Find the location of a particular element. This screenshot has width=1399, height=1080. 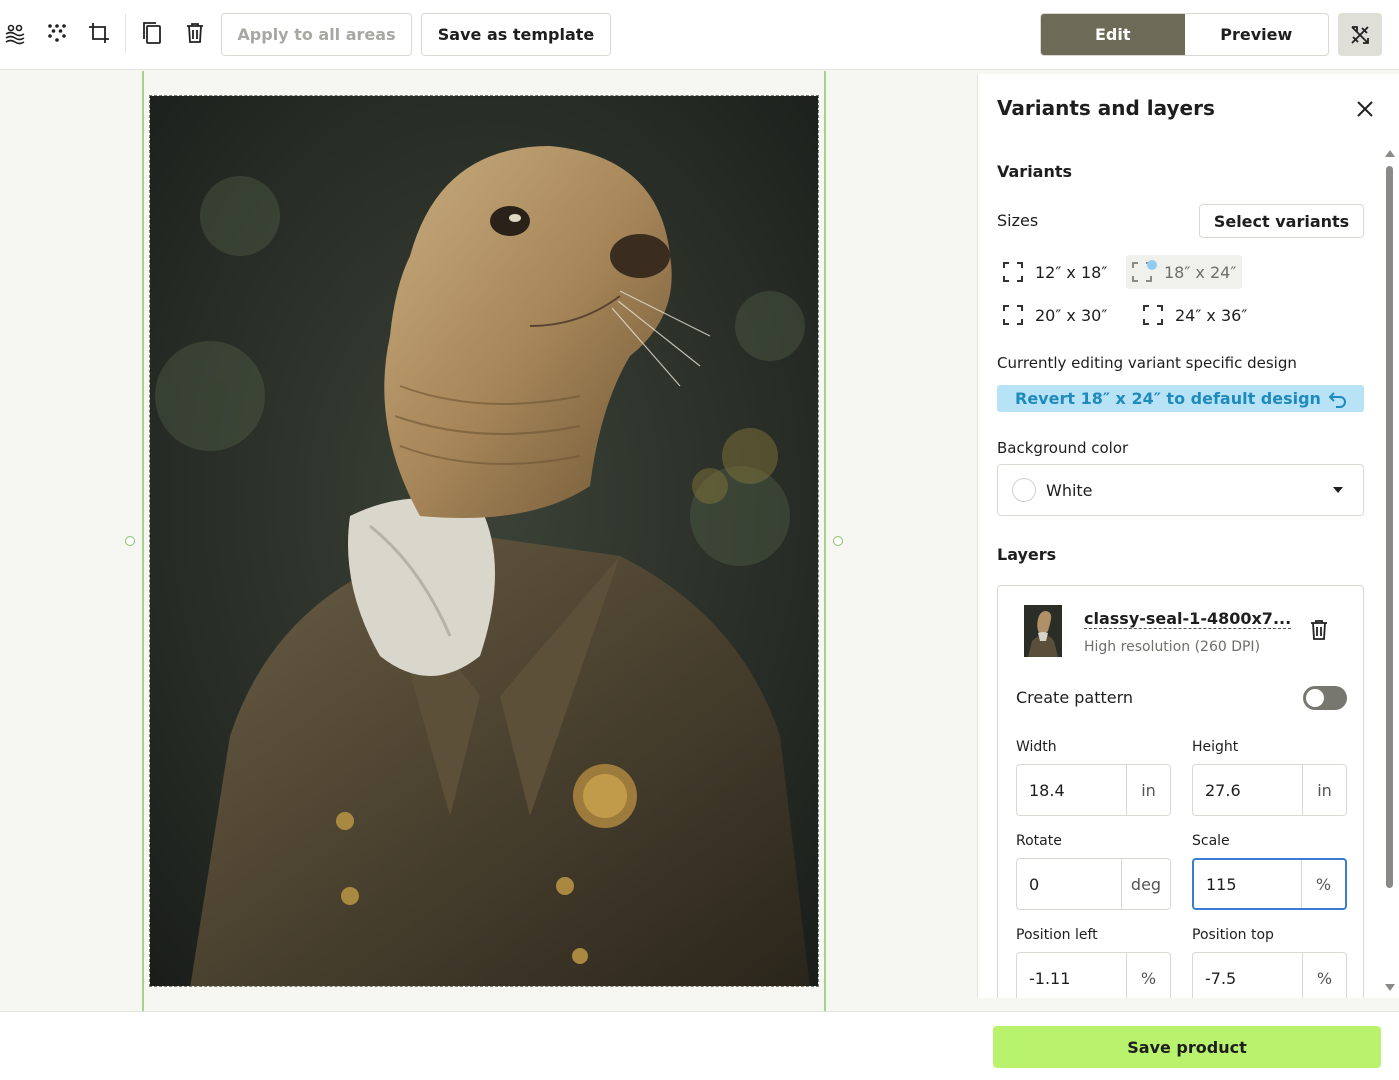

position-left-field: -1.11 % is located at coordinates (1093, 975).